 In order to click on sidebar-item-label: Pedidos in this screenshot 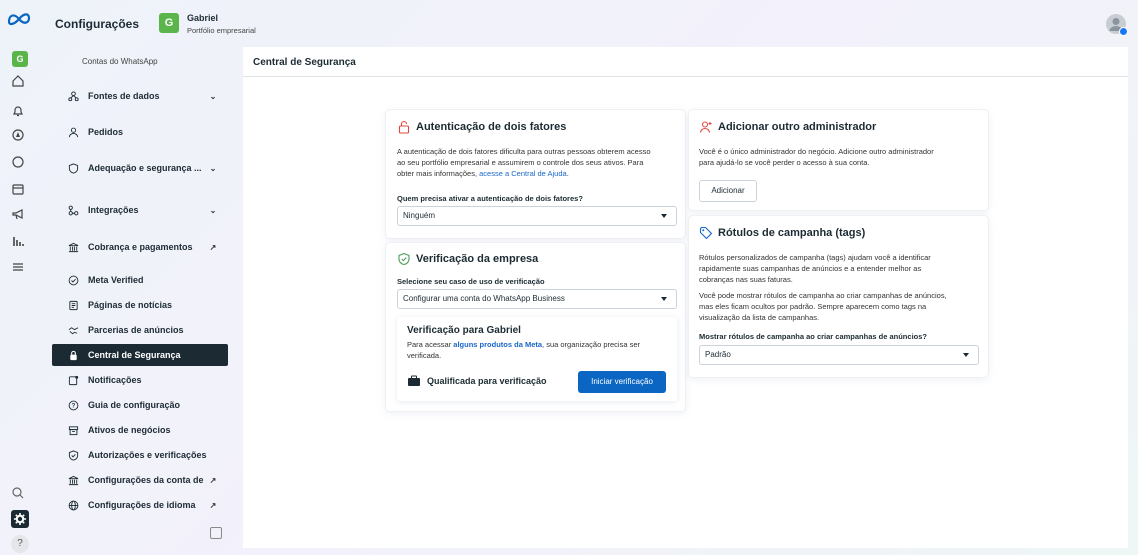, I will do `click(106, 132)`.